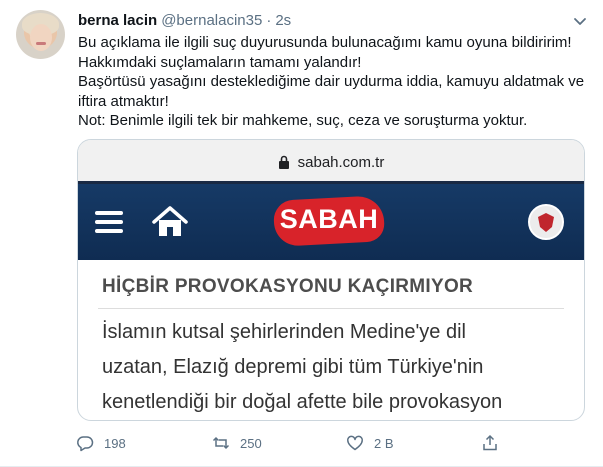 The height and width of the screenshot is (467, 603). Describe the element at coordinates (580, 21) in the screenshot. I see `chevron-down-icon` at that location.